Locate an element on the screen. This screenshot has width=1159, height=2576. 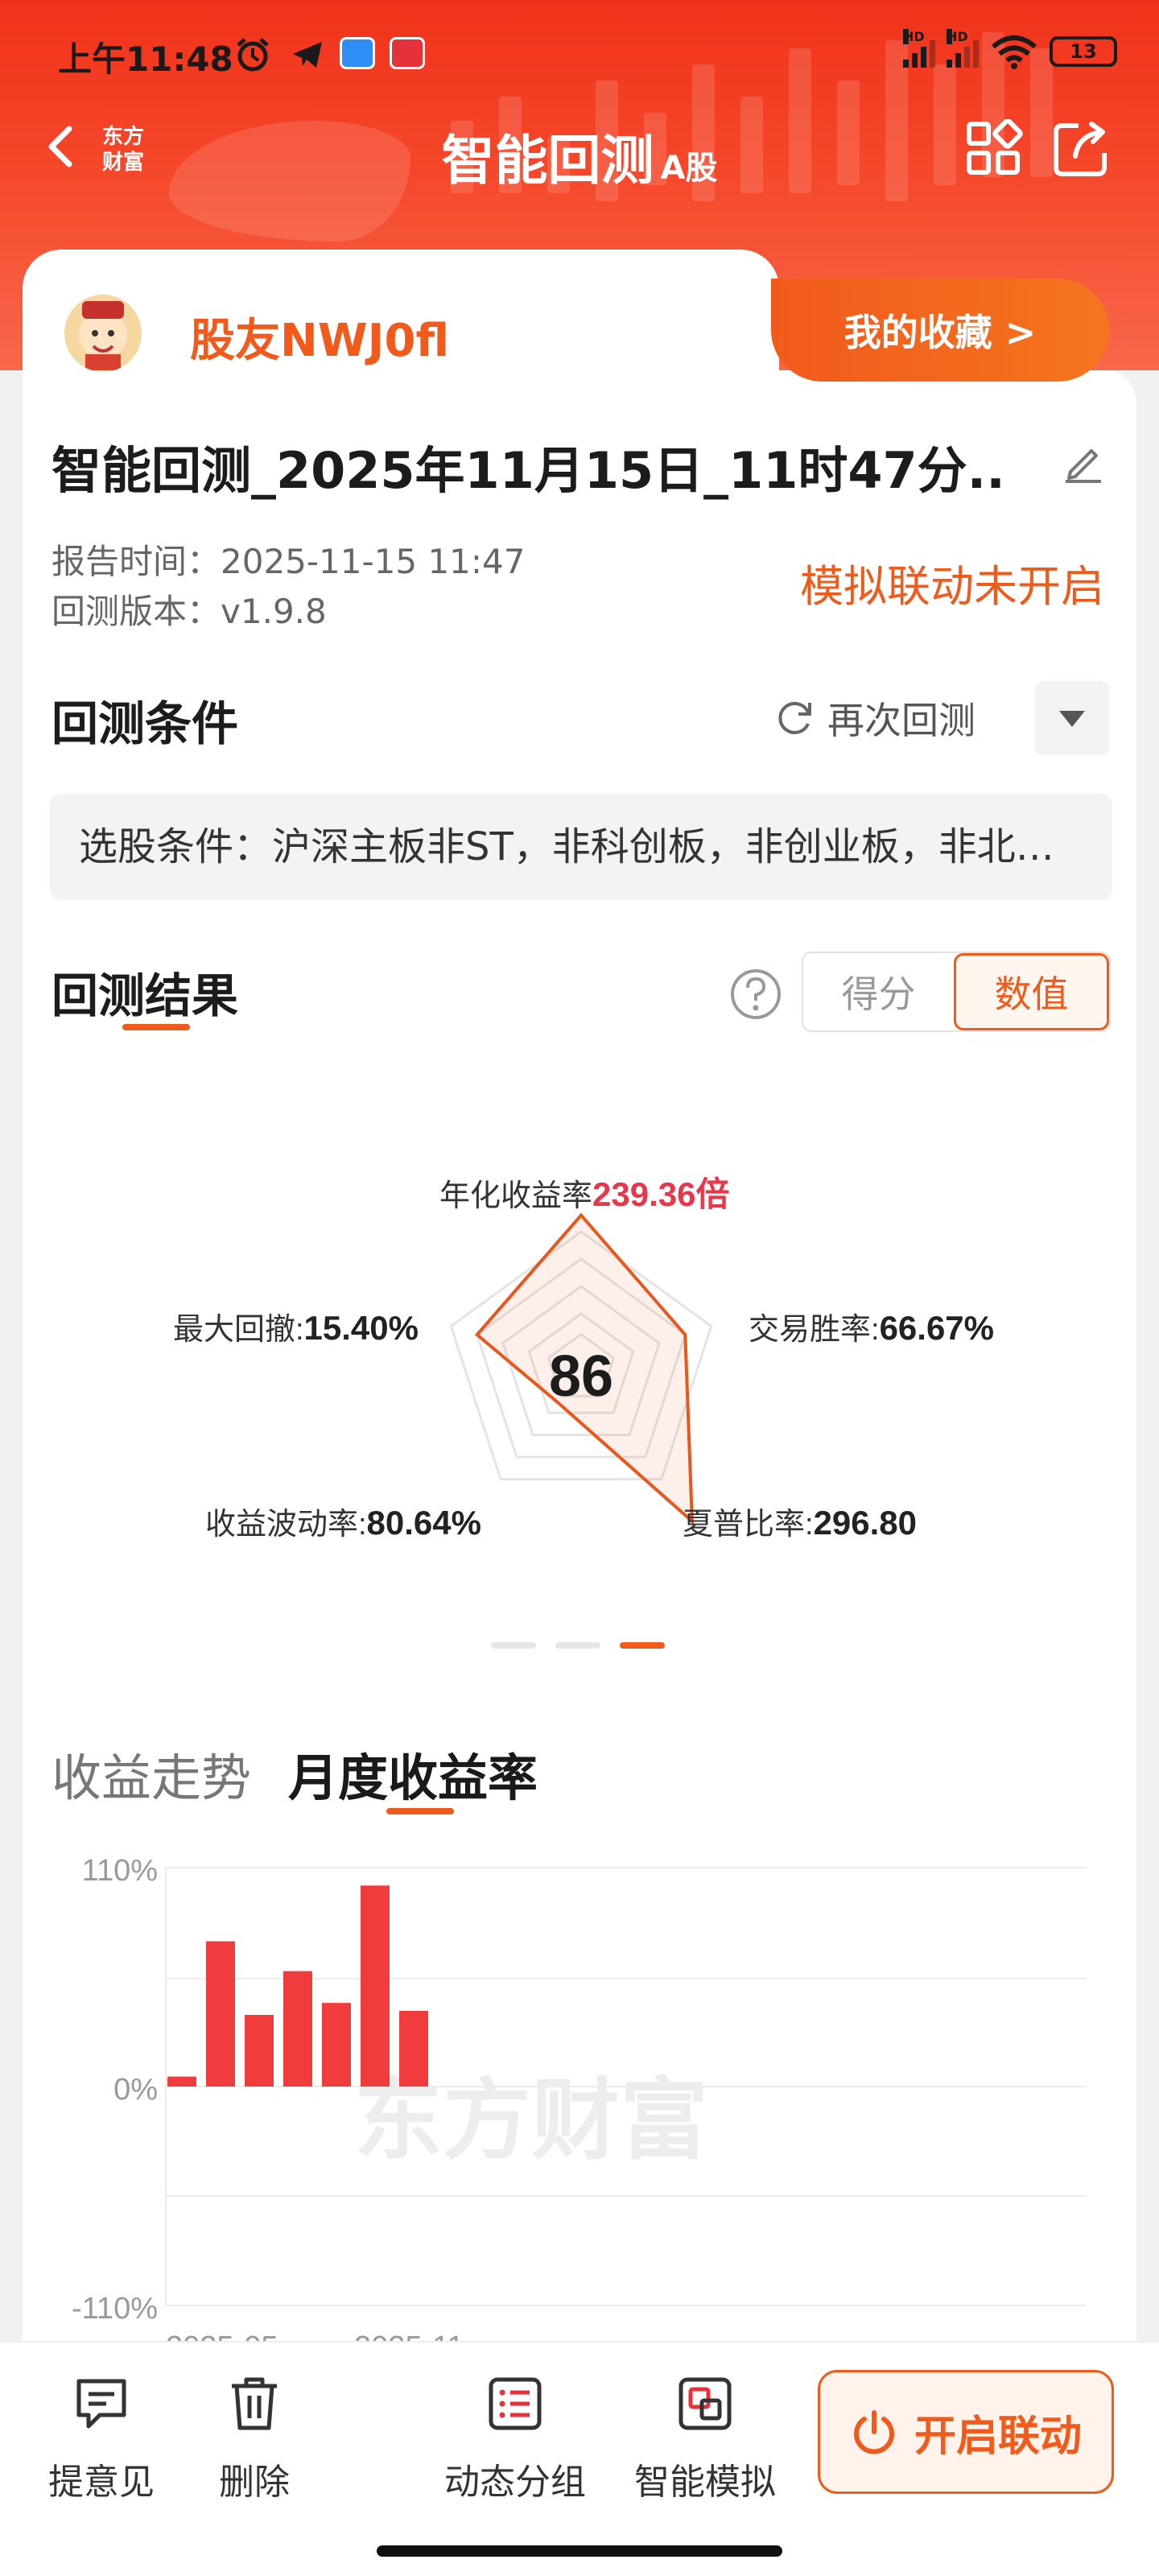
refresh-icon is located at coordinates (794, 718).